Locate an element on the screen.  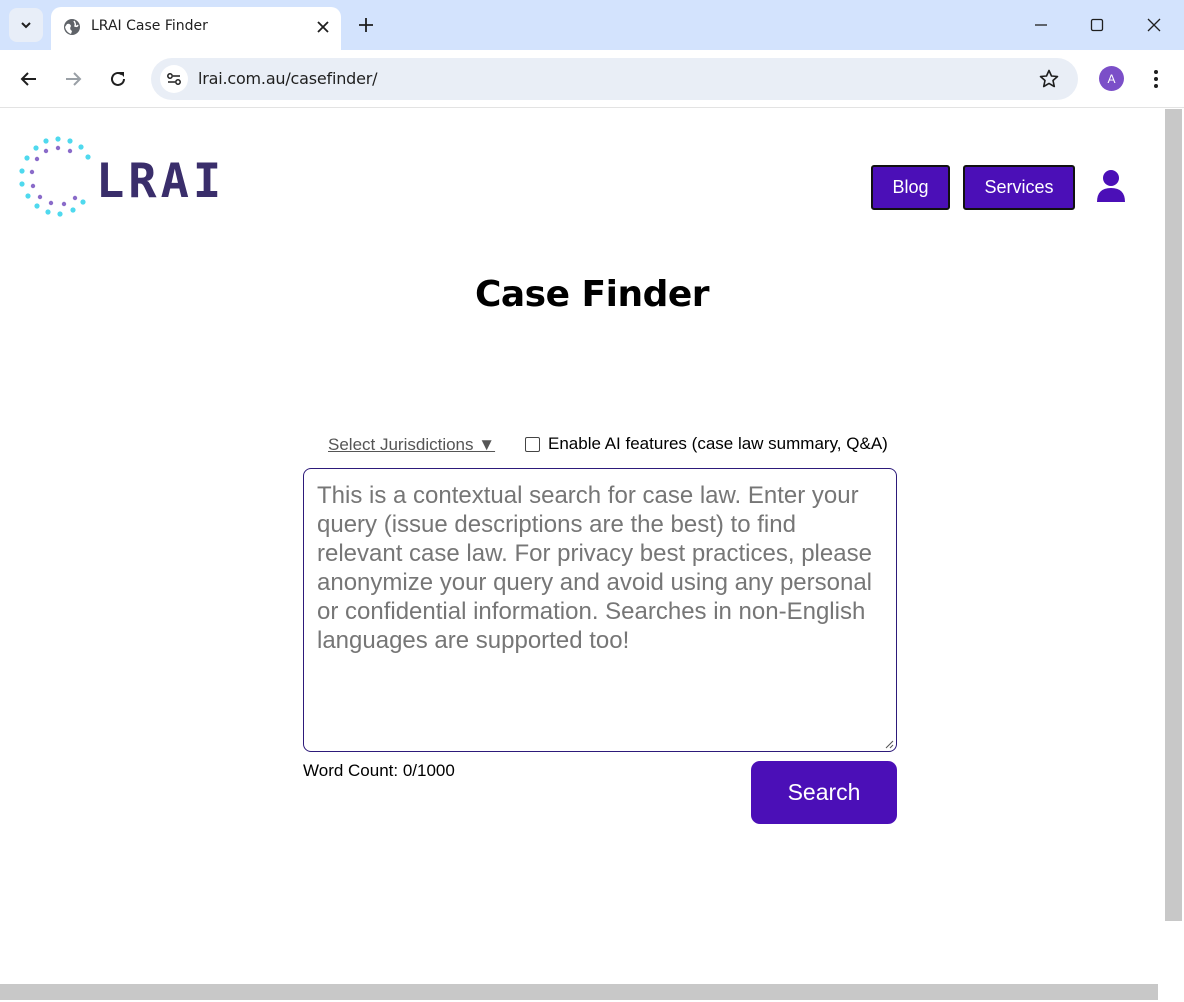
search-button: Search is located at coordinates (824, 792).